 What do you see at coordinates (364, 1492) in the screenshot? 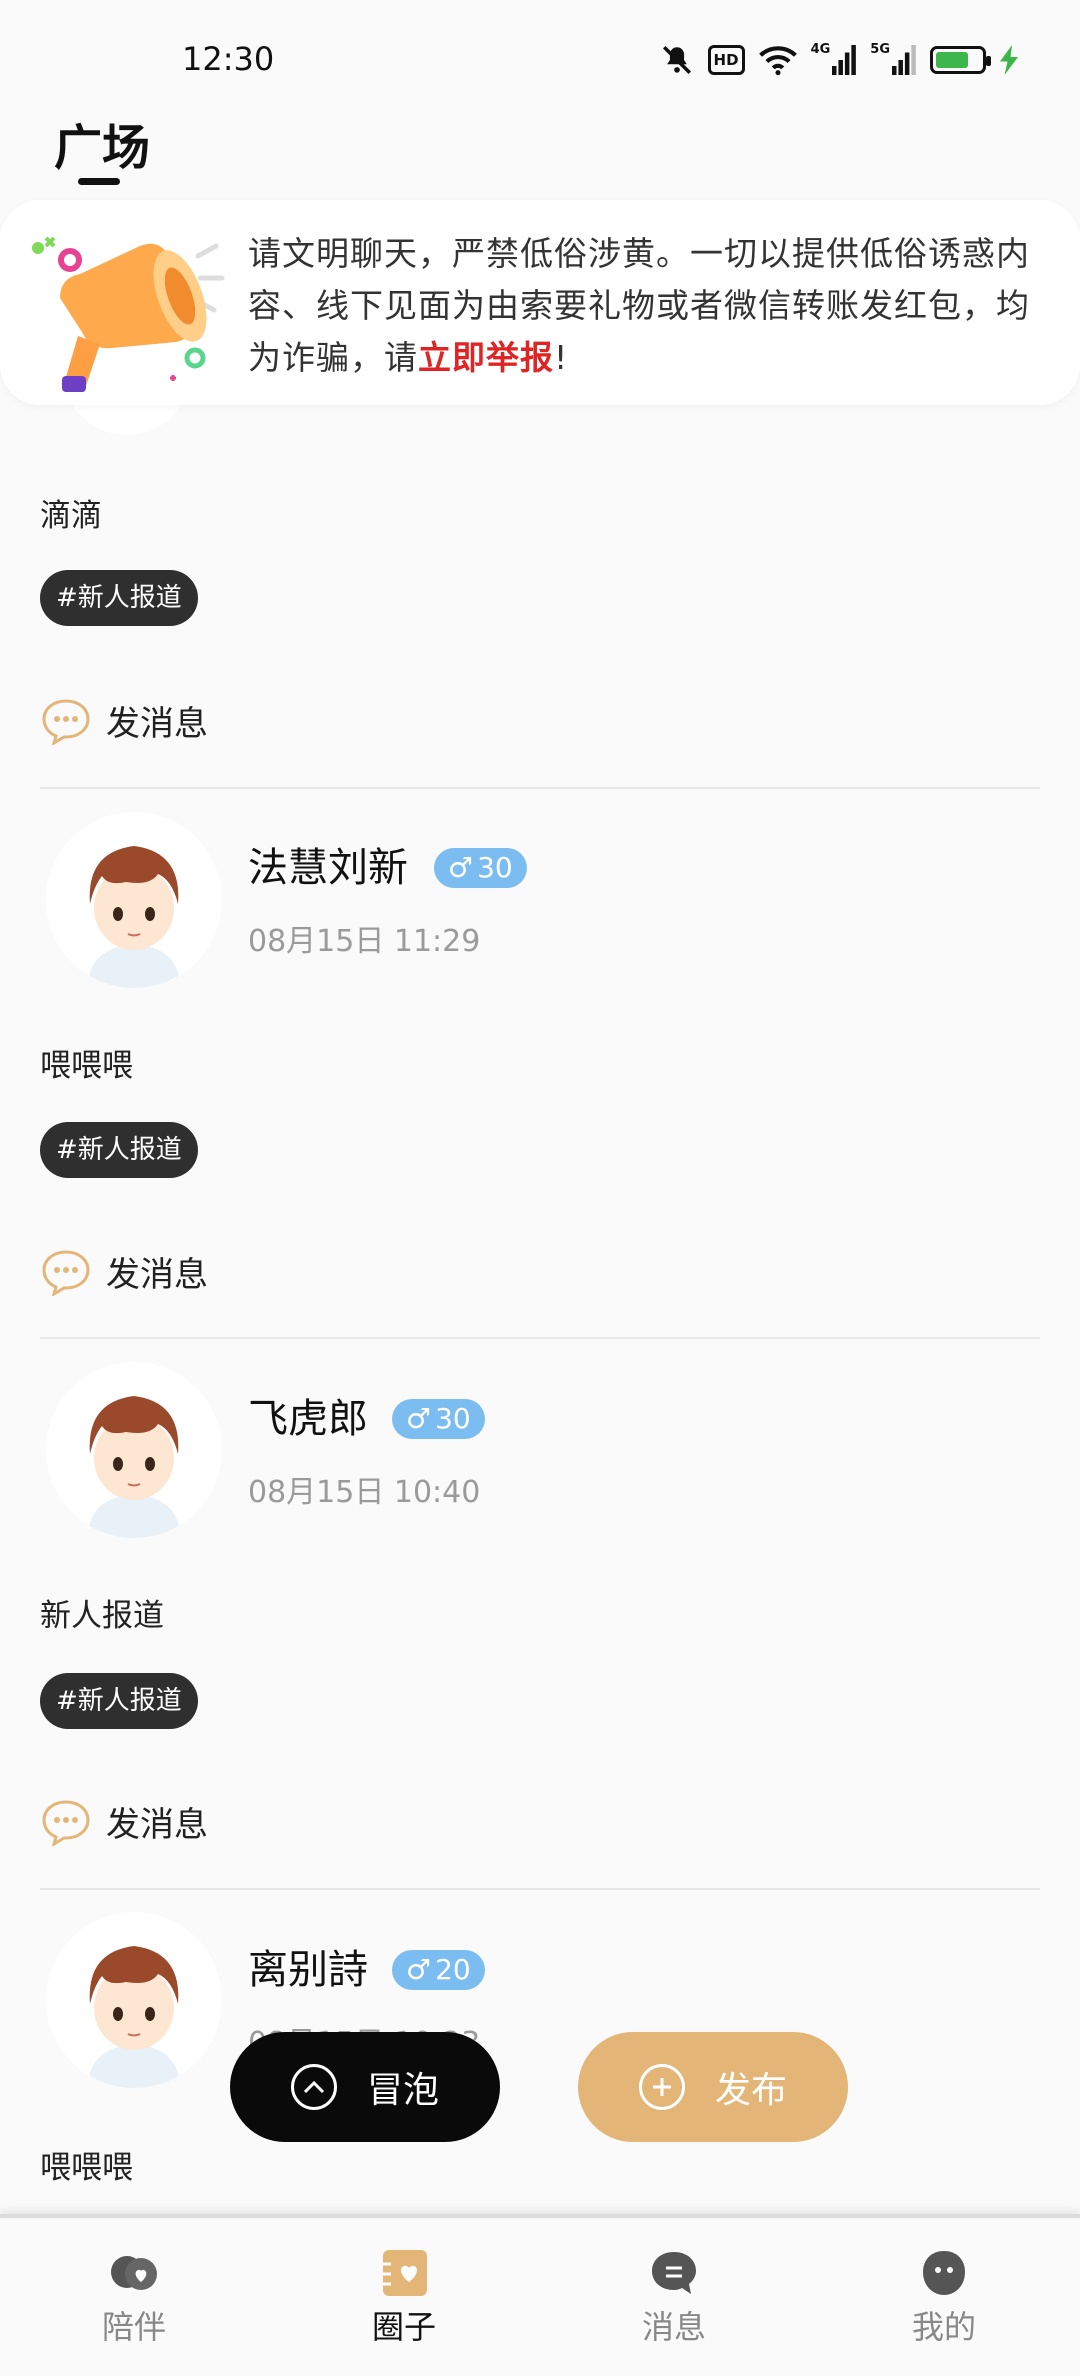
I see `post-time: 08月15日 10:40` at bounding box center [364, 1492].